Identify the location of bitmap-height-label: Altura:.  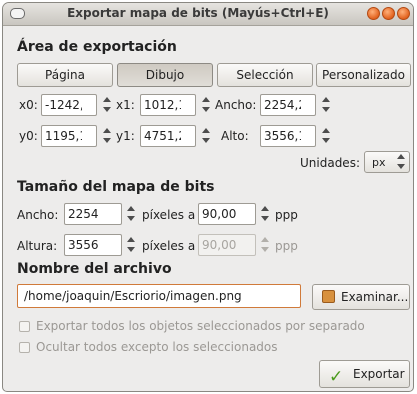
(37, 246).